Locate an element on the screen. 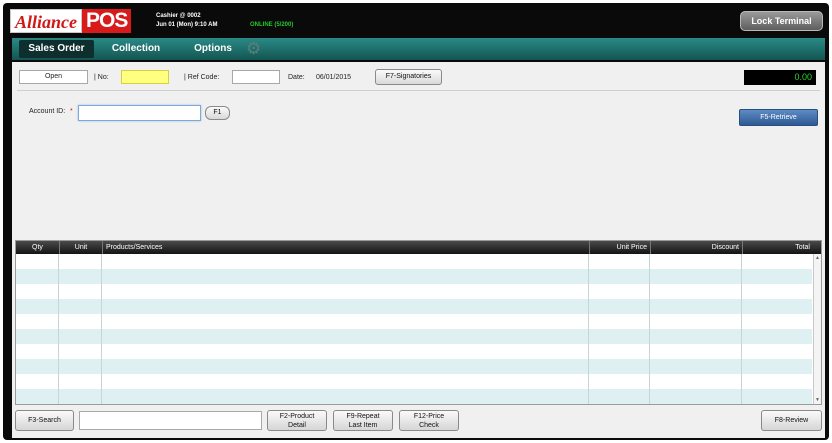 The width and height of the screenshot is (832, 443). search-input is located at coordinates (170, 420).